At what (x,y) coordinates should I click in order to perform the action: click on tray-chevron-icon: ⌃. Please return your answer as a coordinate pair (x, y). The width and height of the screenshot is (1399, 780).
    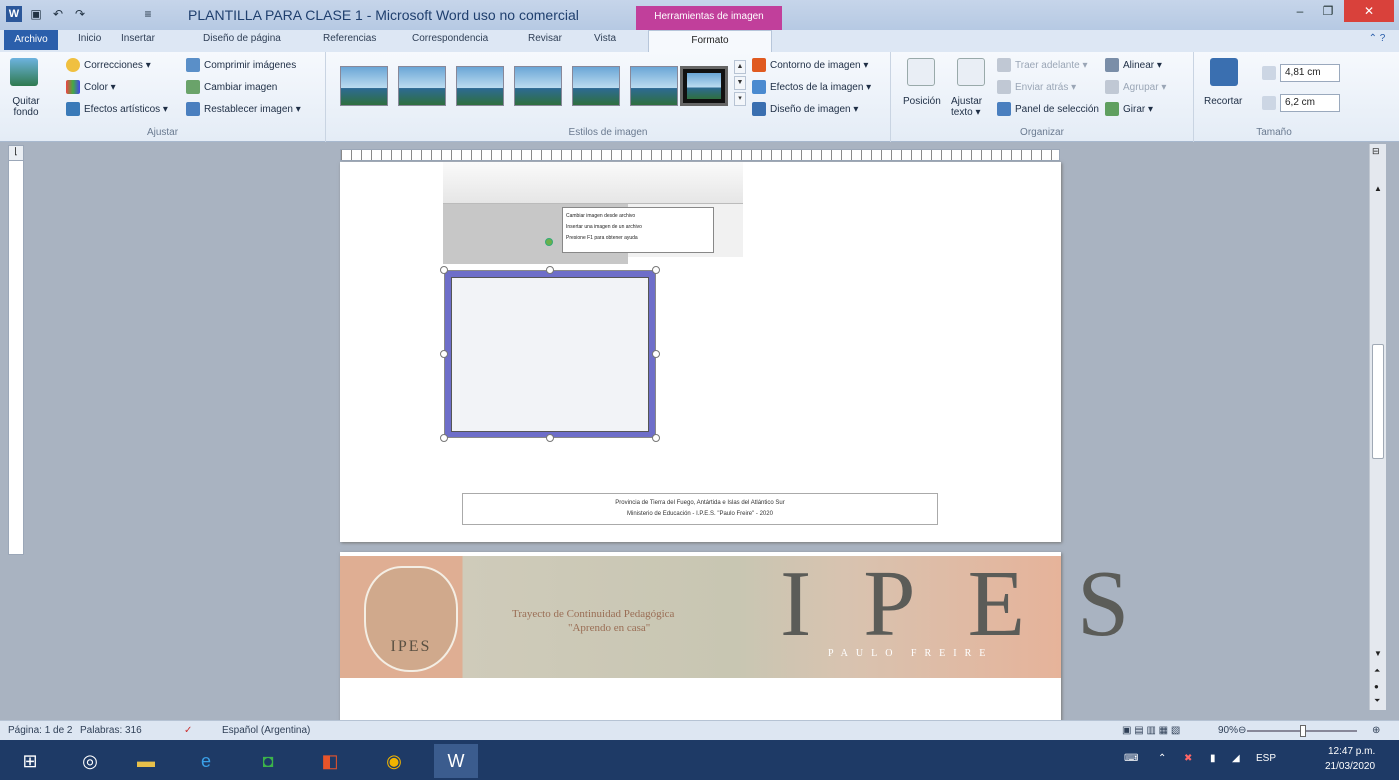
    Looking at the image, I should click on (1162, 758).